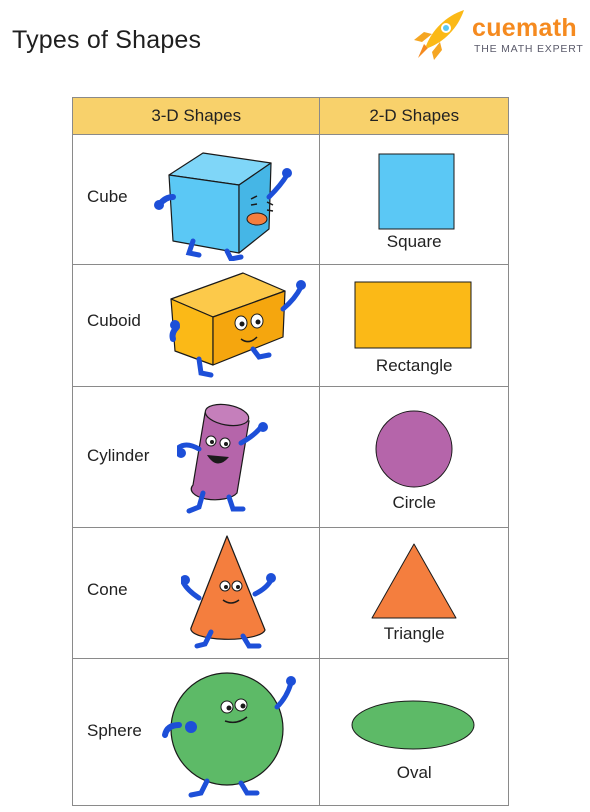  What do you see at coordinates (414, 502) in the screenshot?
I see `shape-2d-label: Circle` at bounding box center [414, 502].